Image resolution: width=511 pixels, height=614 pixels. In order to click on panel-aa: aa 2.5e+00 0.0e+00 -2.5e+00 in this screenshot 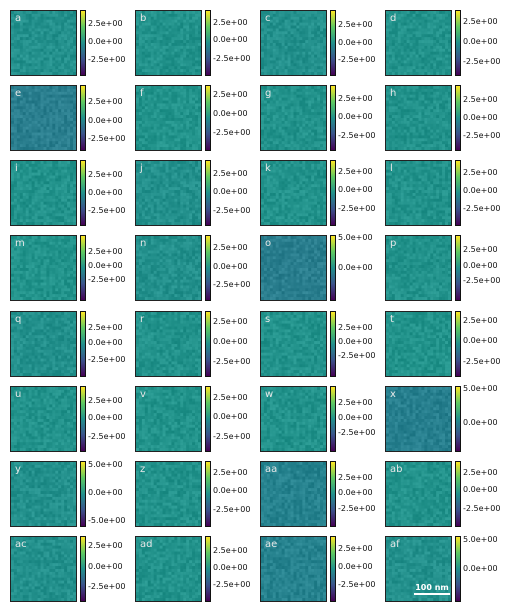, I will do `click(312, 489)`.